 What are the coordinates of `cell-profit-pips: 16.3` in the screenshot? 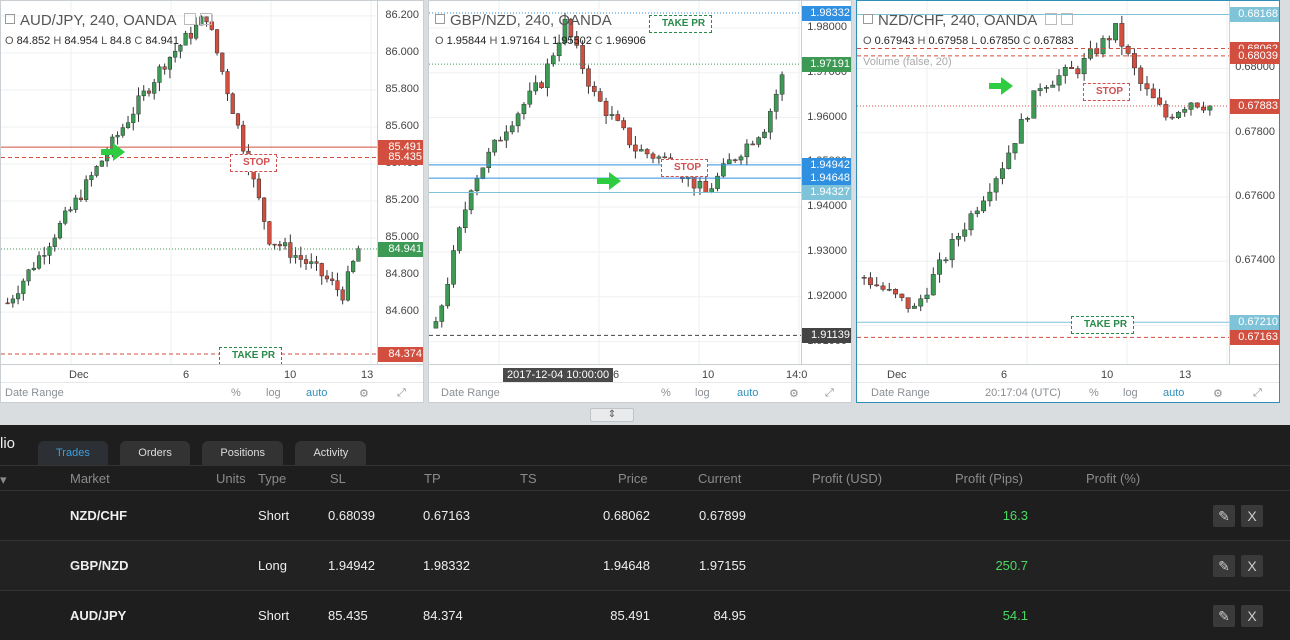 It's located at (1015, 515).